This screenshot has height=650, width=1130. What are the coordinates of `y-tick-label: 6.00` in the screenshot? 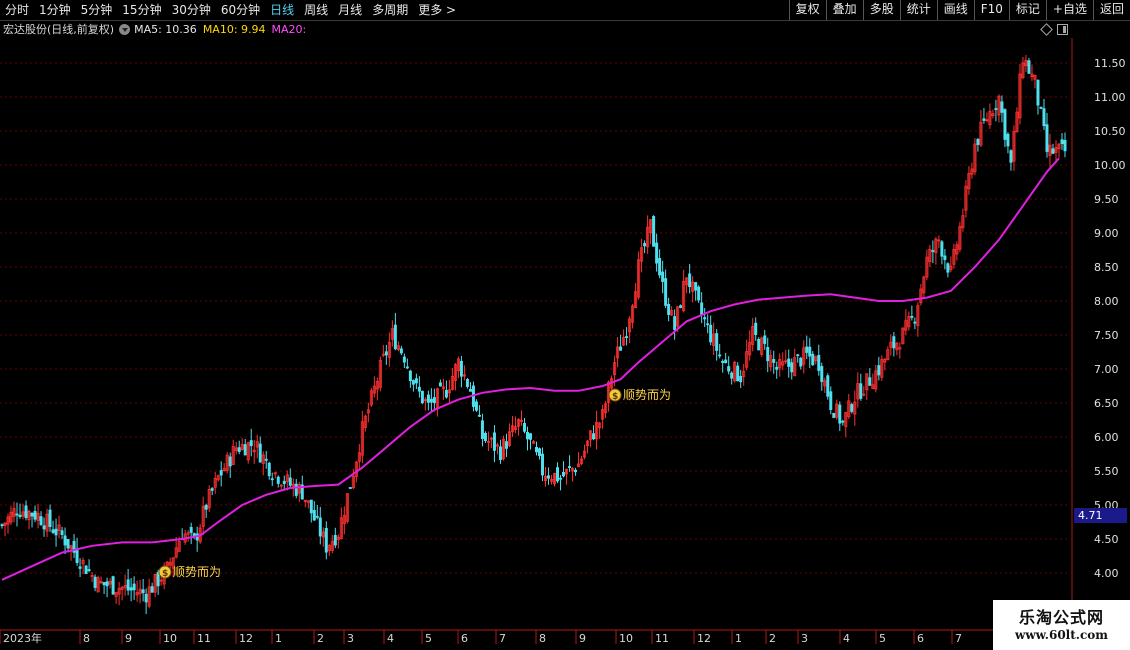 It's located at (1106, 437).